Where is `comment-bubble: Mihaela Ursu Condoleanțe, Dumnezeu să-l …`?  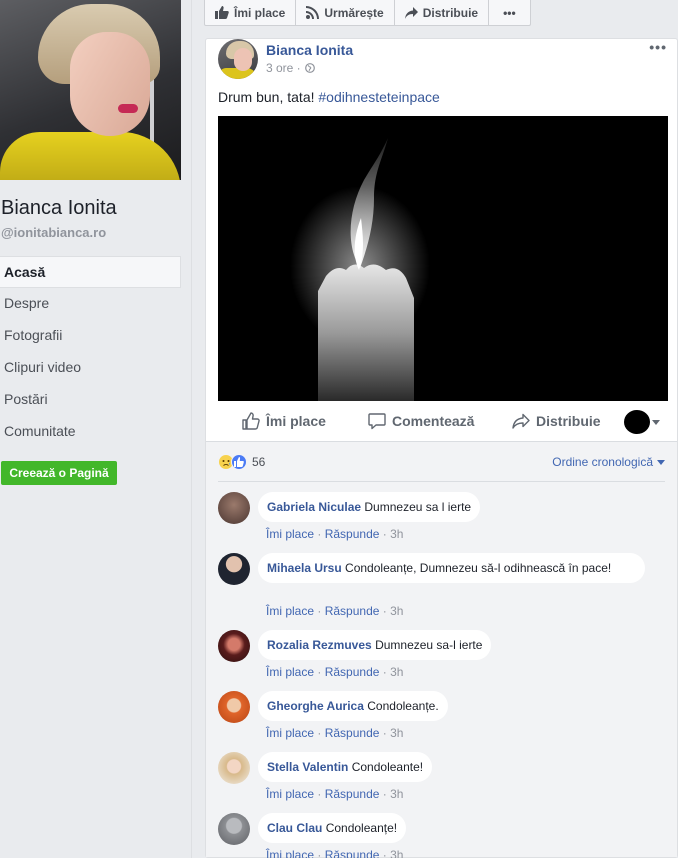 comment-bubble: Mihaela Ursu Condoleanțe, Dumnezeu să-l … is located at coordinates (451, 568).